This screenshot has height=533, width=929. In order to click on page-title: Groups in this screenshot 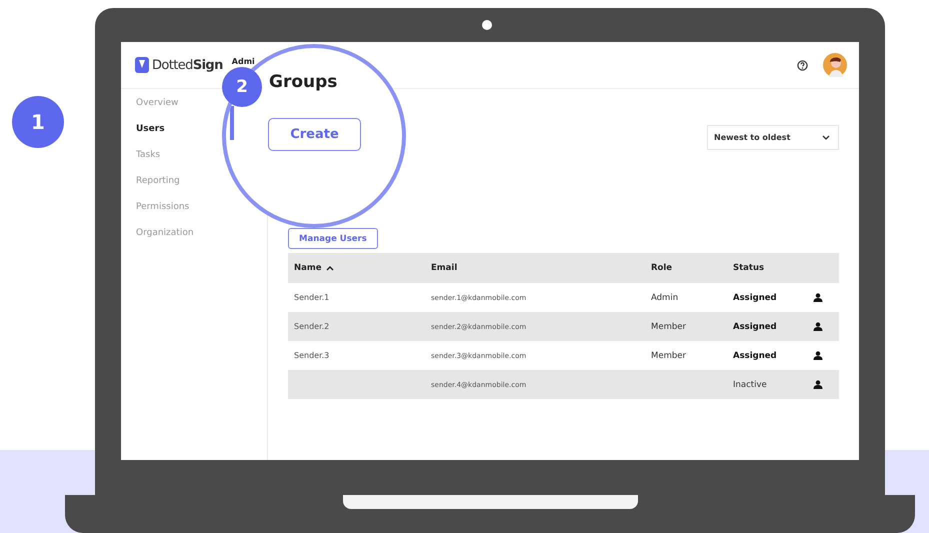, I will do `click(303, 82)`.